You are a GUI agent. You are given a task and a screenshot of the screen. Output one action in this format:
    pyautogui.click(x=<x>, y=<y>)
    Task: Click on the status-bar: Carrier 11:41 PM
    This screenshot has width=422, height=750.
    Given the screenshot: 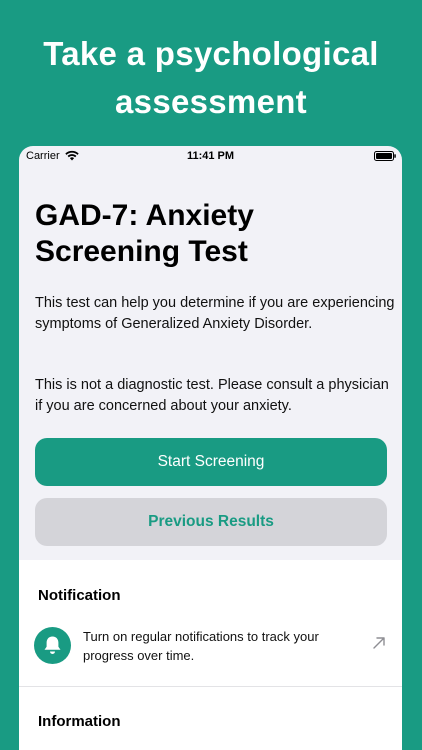 What is the action you would take?
    pyautogui.click(x=210, y=156)
    